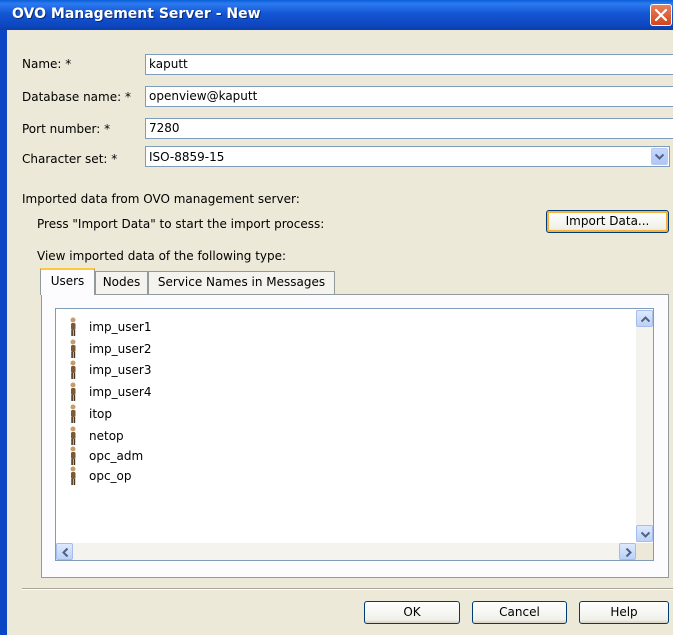  I want to click on tab-service-names: Service Names in Messages, so click(241, 282).